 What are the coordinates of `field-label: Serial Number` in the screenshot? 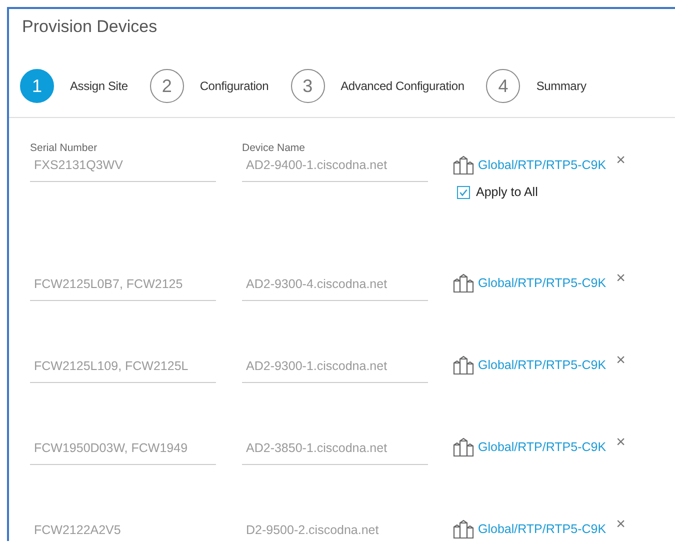 It's located at (64, 148).